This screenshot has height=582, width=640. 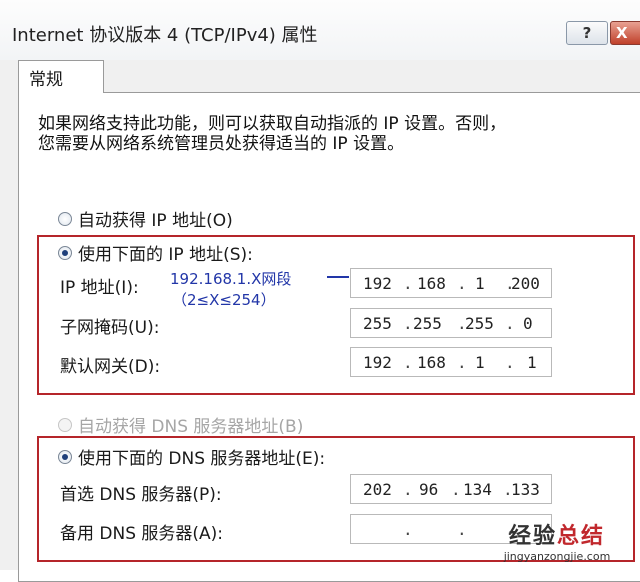 I want to click on radio-auto-dns-label: 自动获得 DNS 服务器地址(B), so click(x=191, y=427).